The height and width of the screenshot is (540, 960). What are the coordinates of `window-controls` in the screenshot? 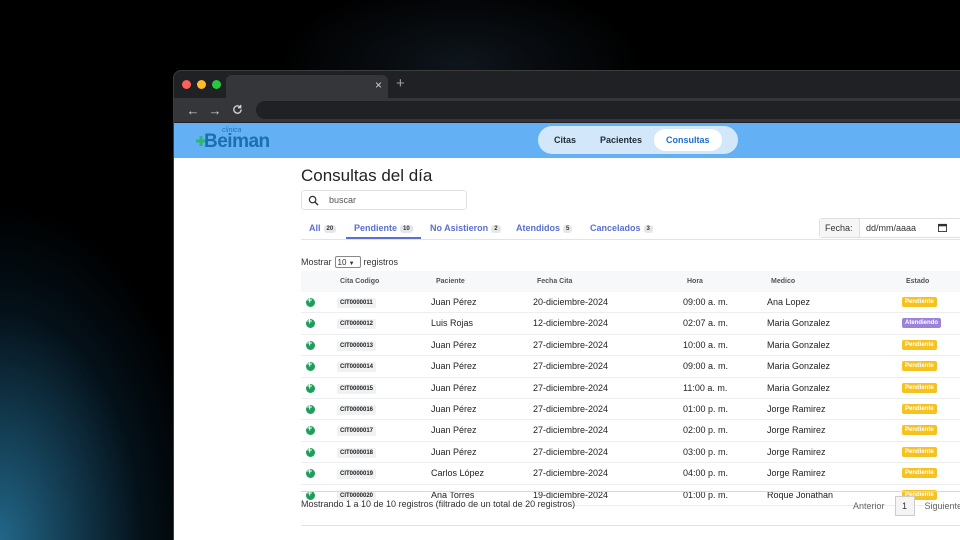 It's located at (201, 84).